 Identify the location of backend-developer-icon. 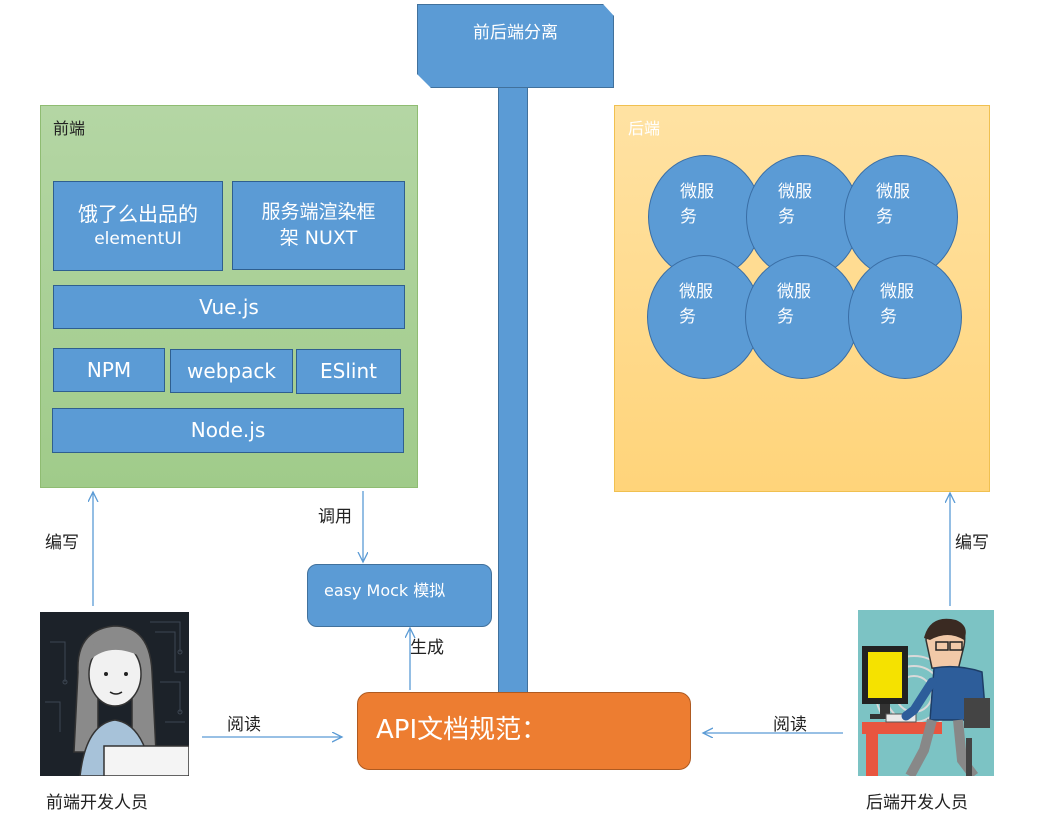
(926, 693).